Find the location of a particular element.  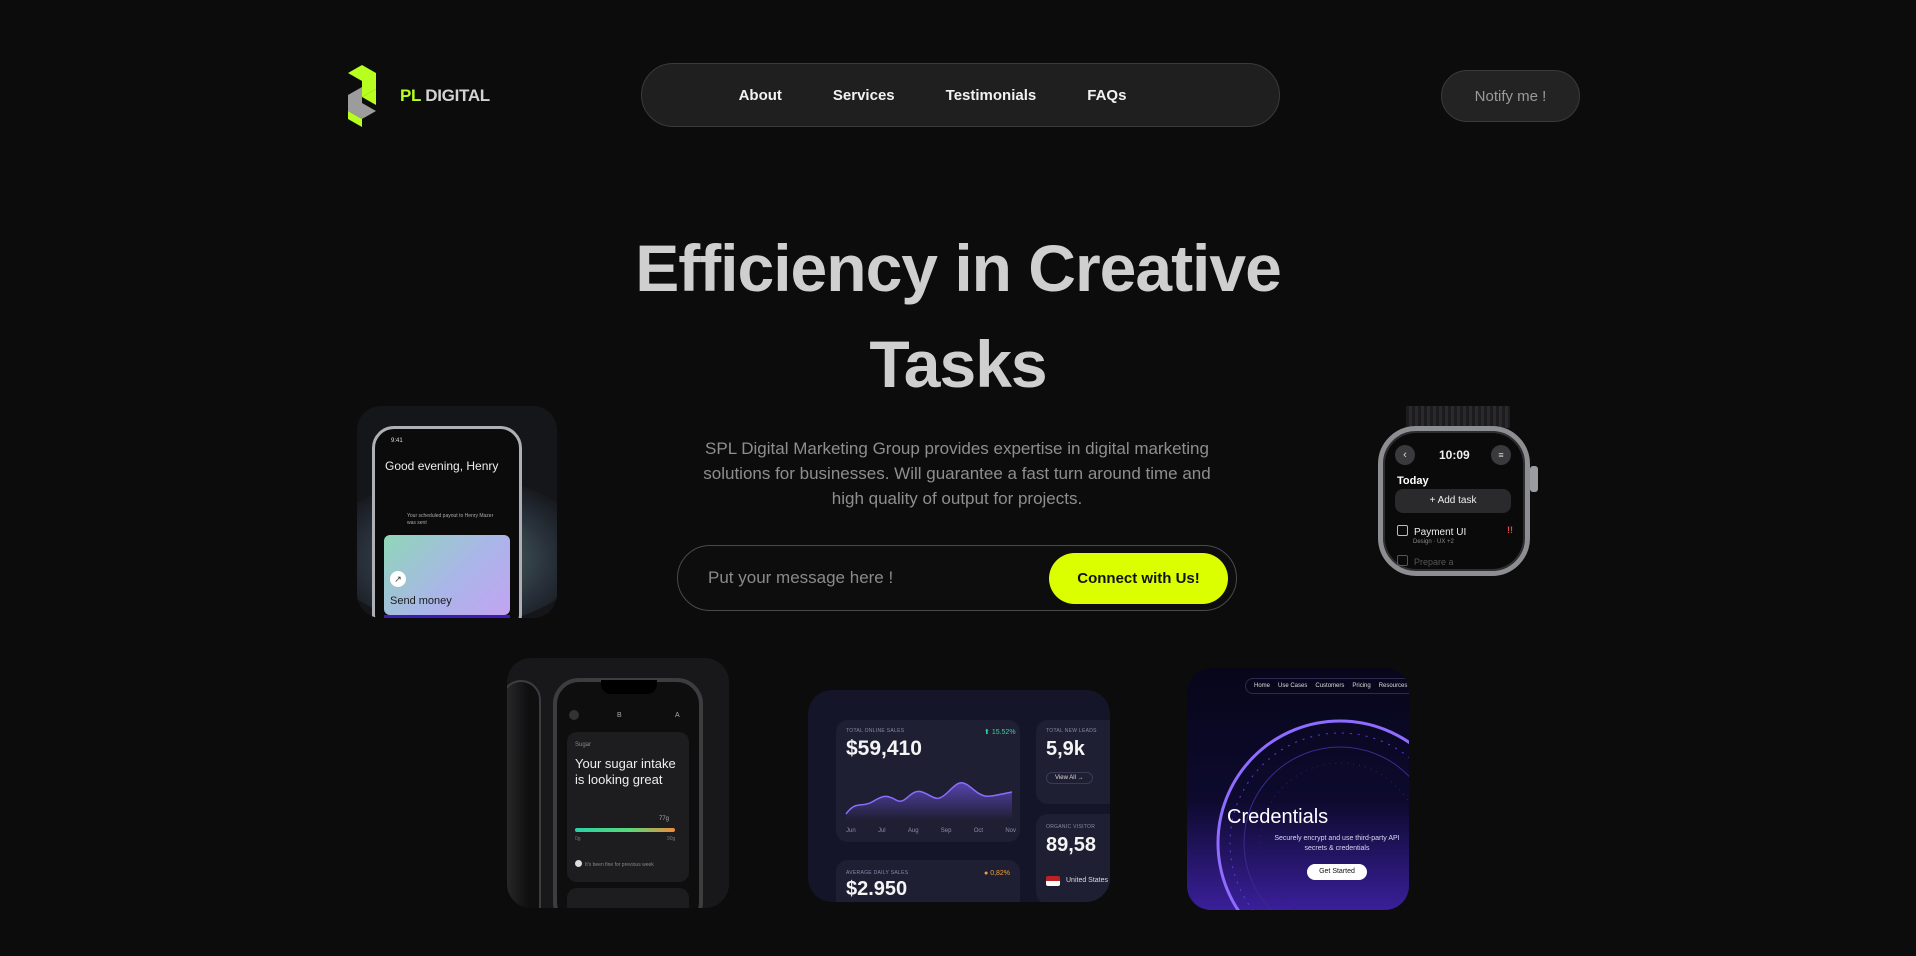

sugar-headline: Your sugar intake is looking great is located at coordinates (625, 771).